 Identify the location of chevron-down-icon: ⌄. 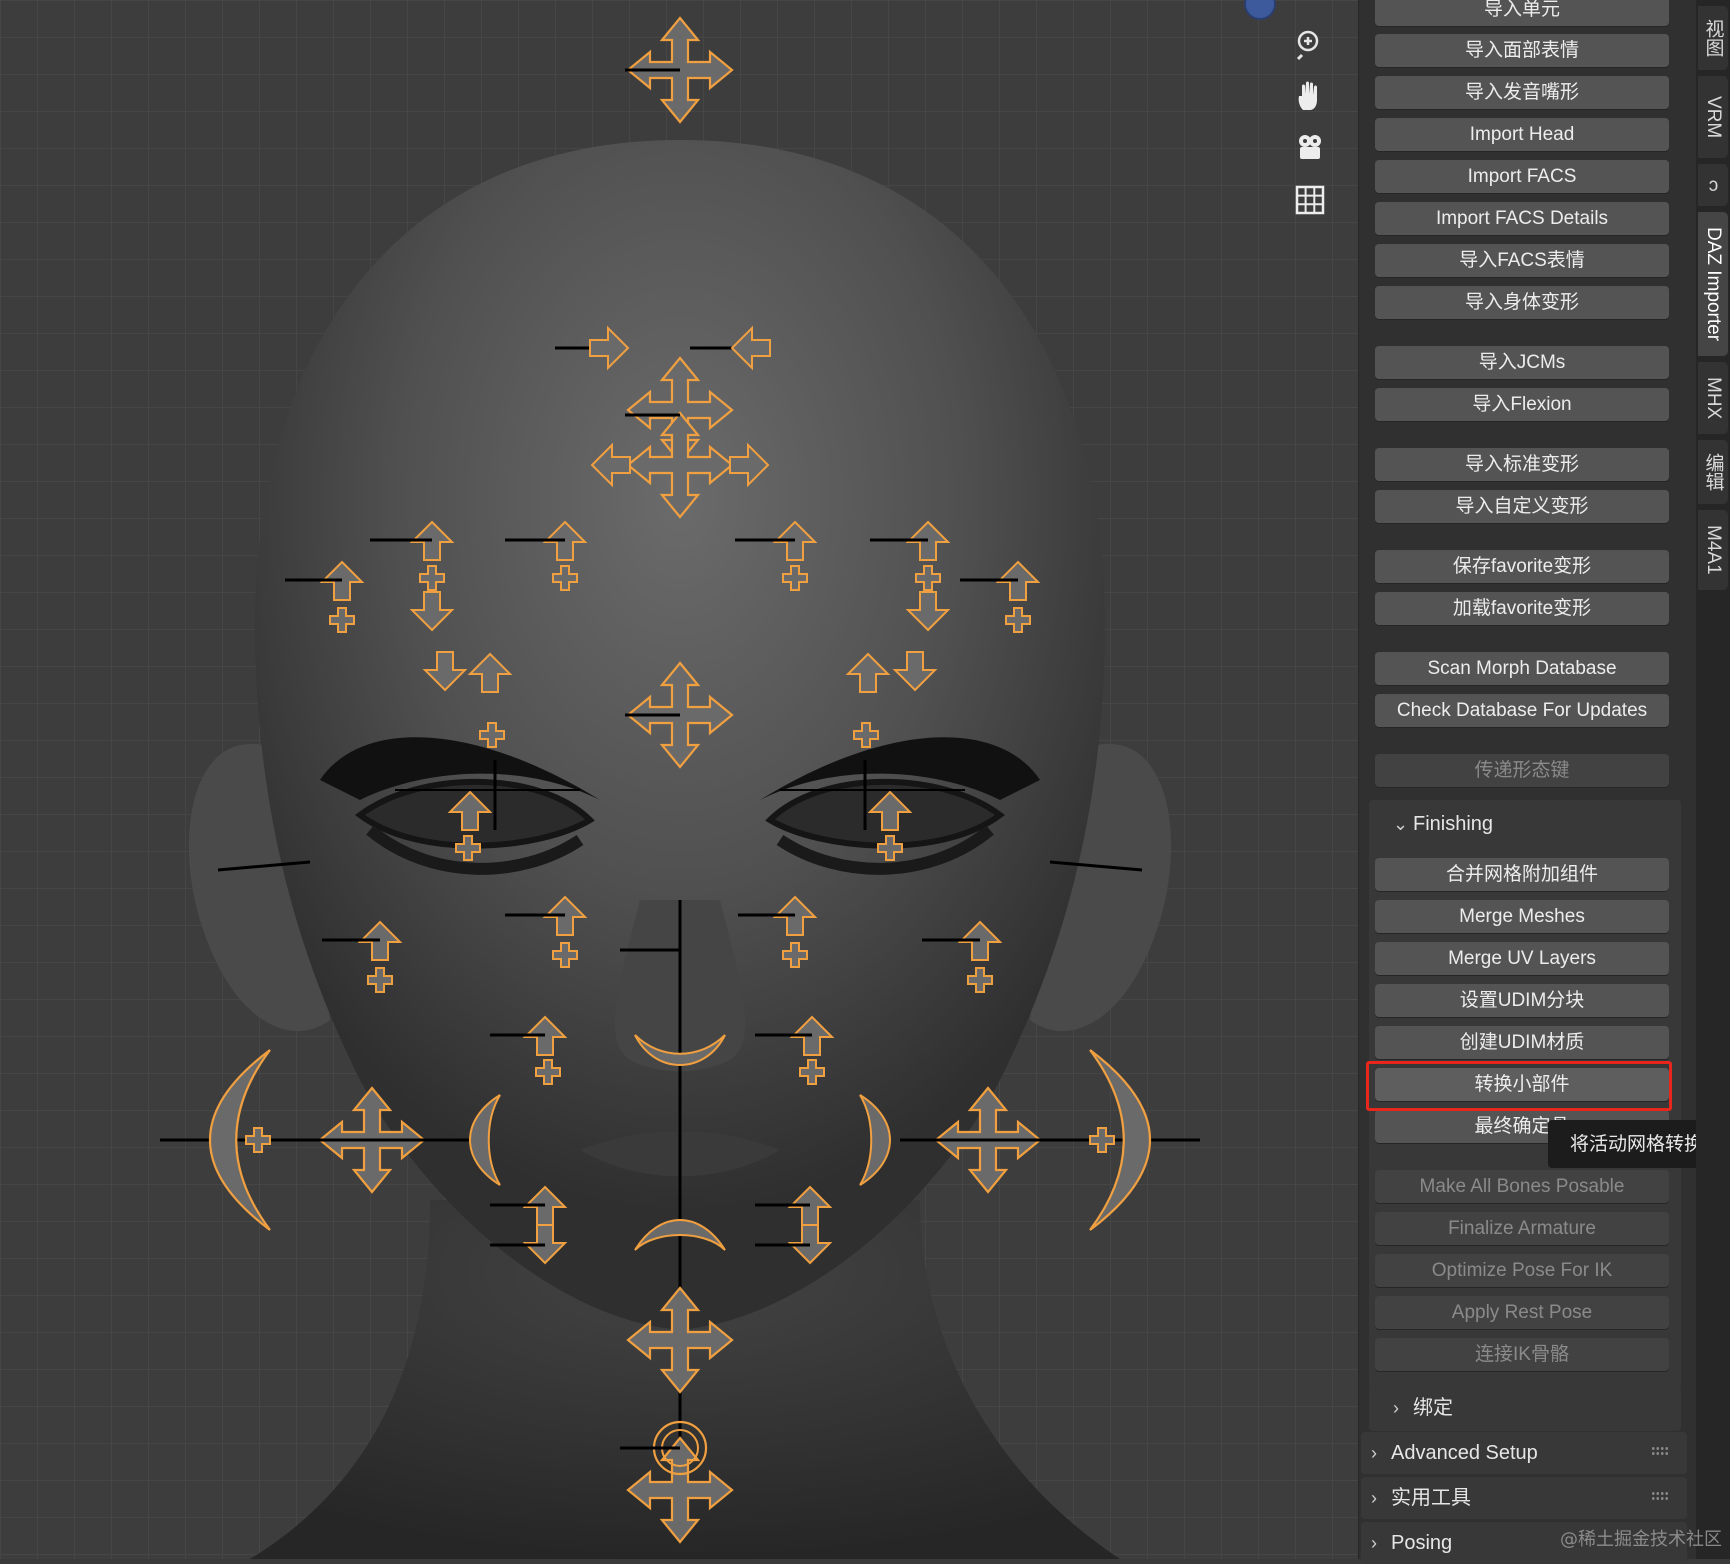
(1401, 824).